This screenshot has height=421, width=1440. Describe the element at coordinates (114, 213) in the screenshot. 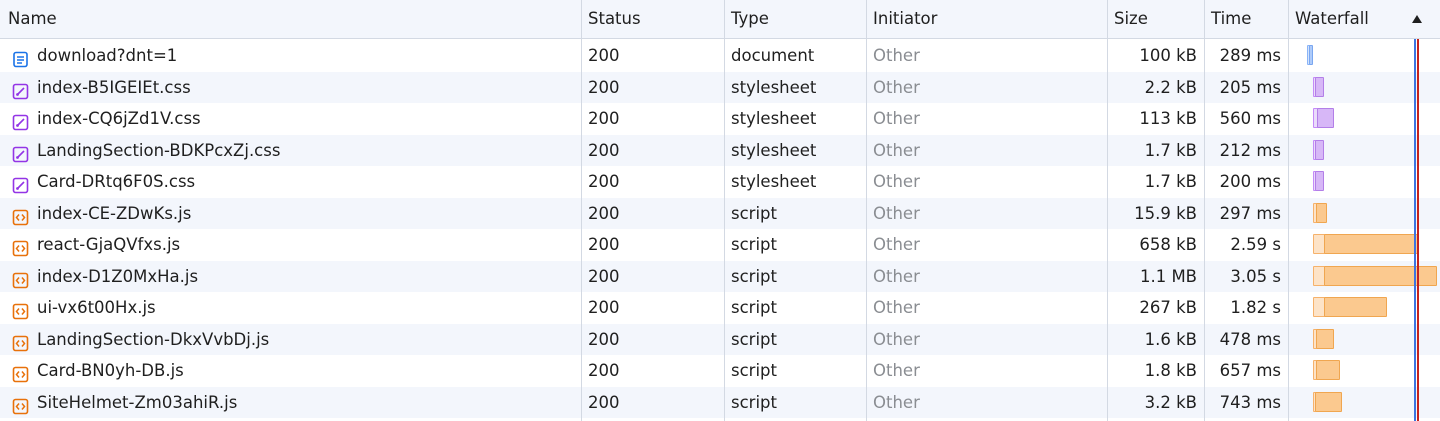

I see `request-name: index-CE-ZDwKs.js` at that location.